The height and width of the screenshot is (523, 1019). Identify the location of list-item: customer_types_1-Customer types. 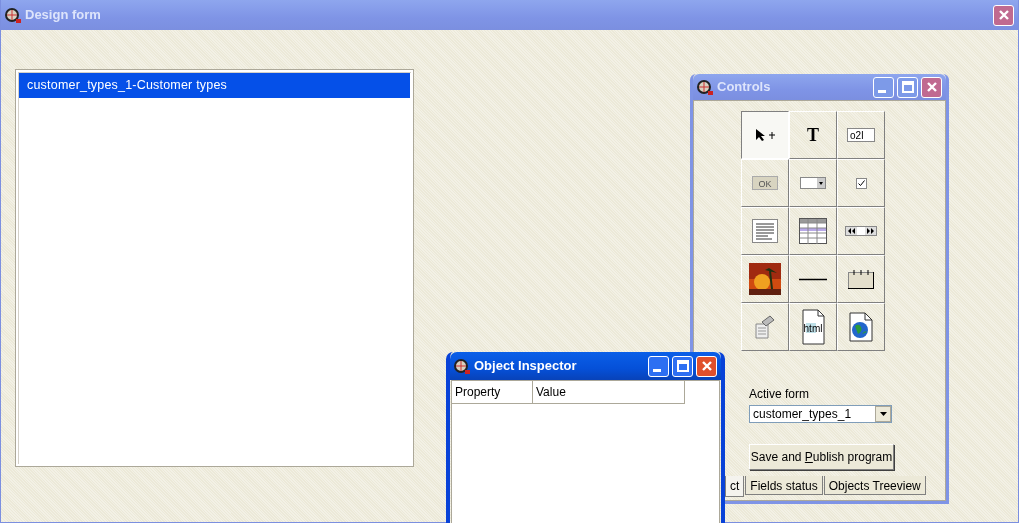
(214, 85).